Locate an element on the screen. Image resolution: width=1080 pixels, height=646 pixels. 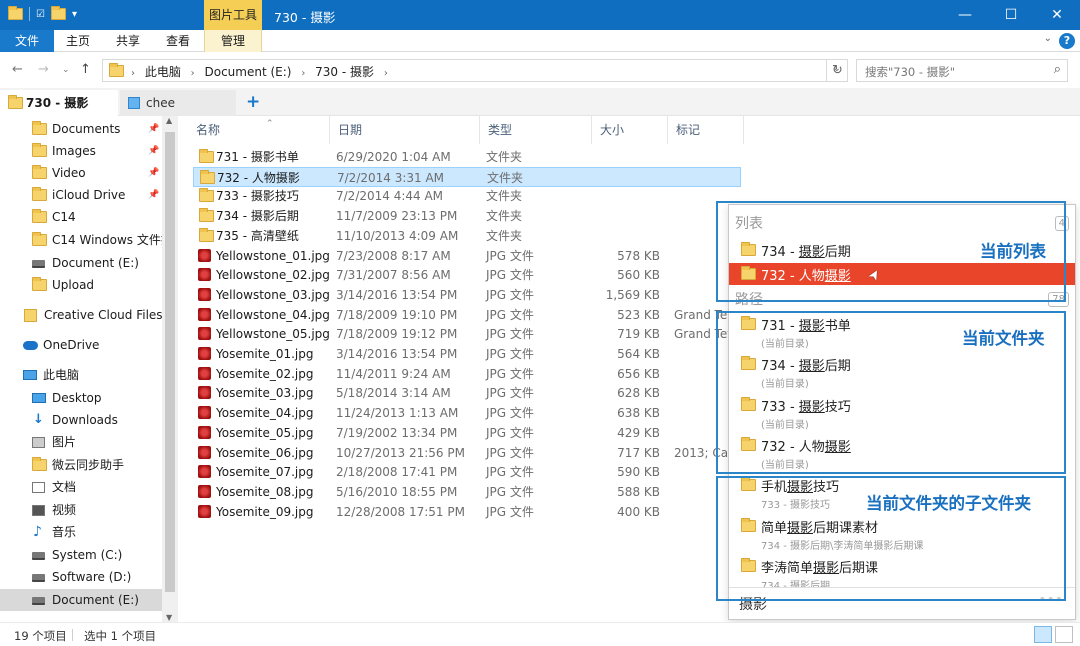
up-arrow-icon: ↑ is located at coordinates (85, 69).